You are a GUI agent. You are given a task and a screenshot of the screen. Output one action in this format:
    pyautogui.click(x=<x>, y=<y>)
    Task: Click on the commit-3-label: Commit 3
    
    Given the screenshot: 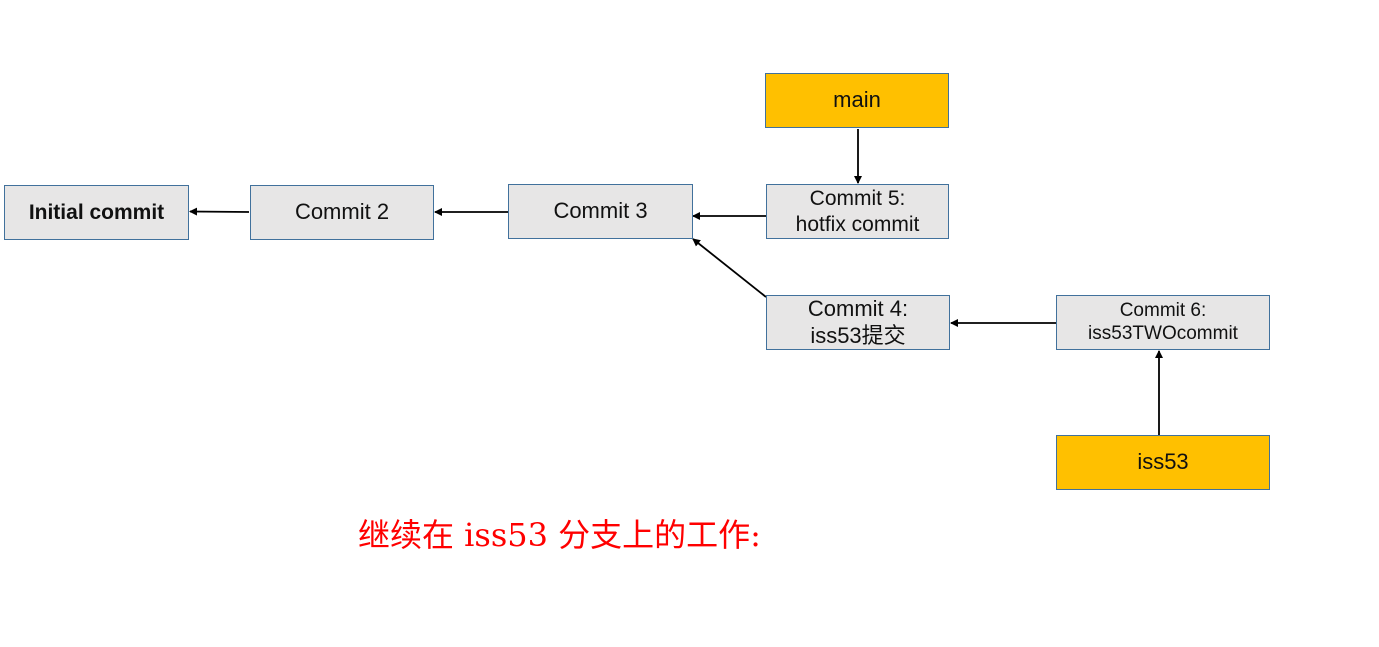 What is the action you would take?
    pyautogui.click(x=600, y=211)
    